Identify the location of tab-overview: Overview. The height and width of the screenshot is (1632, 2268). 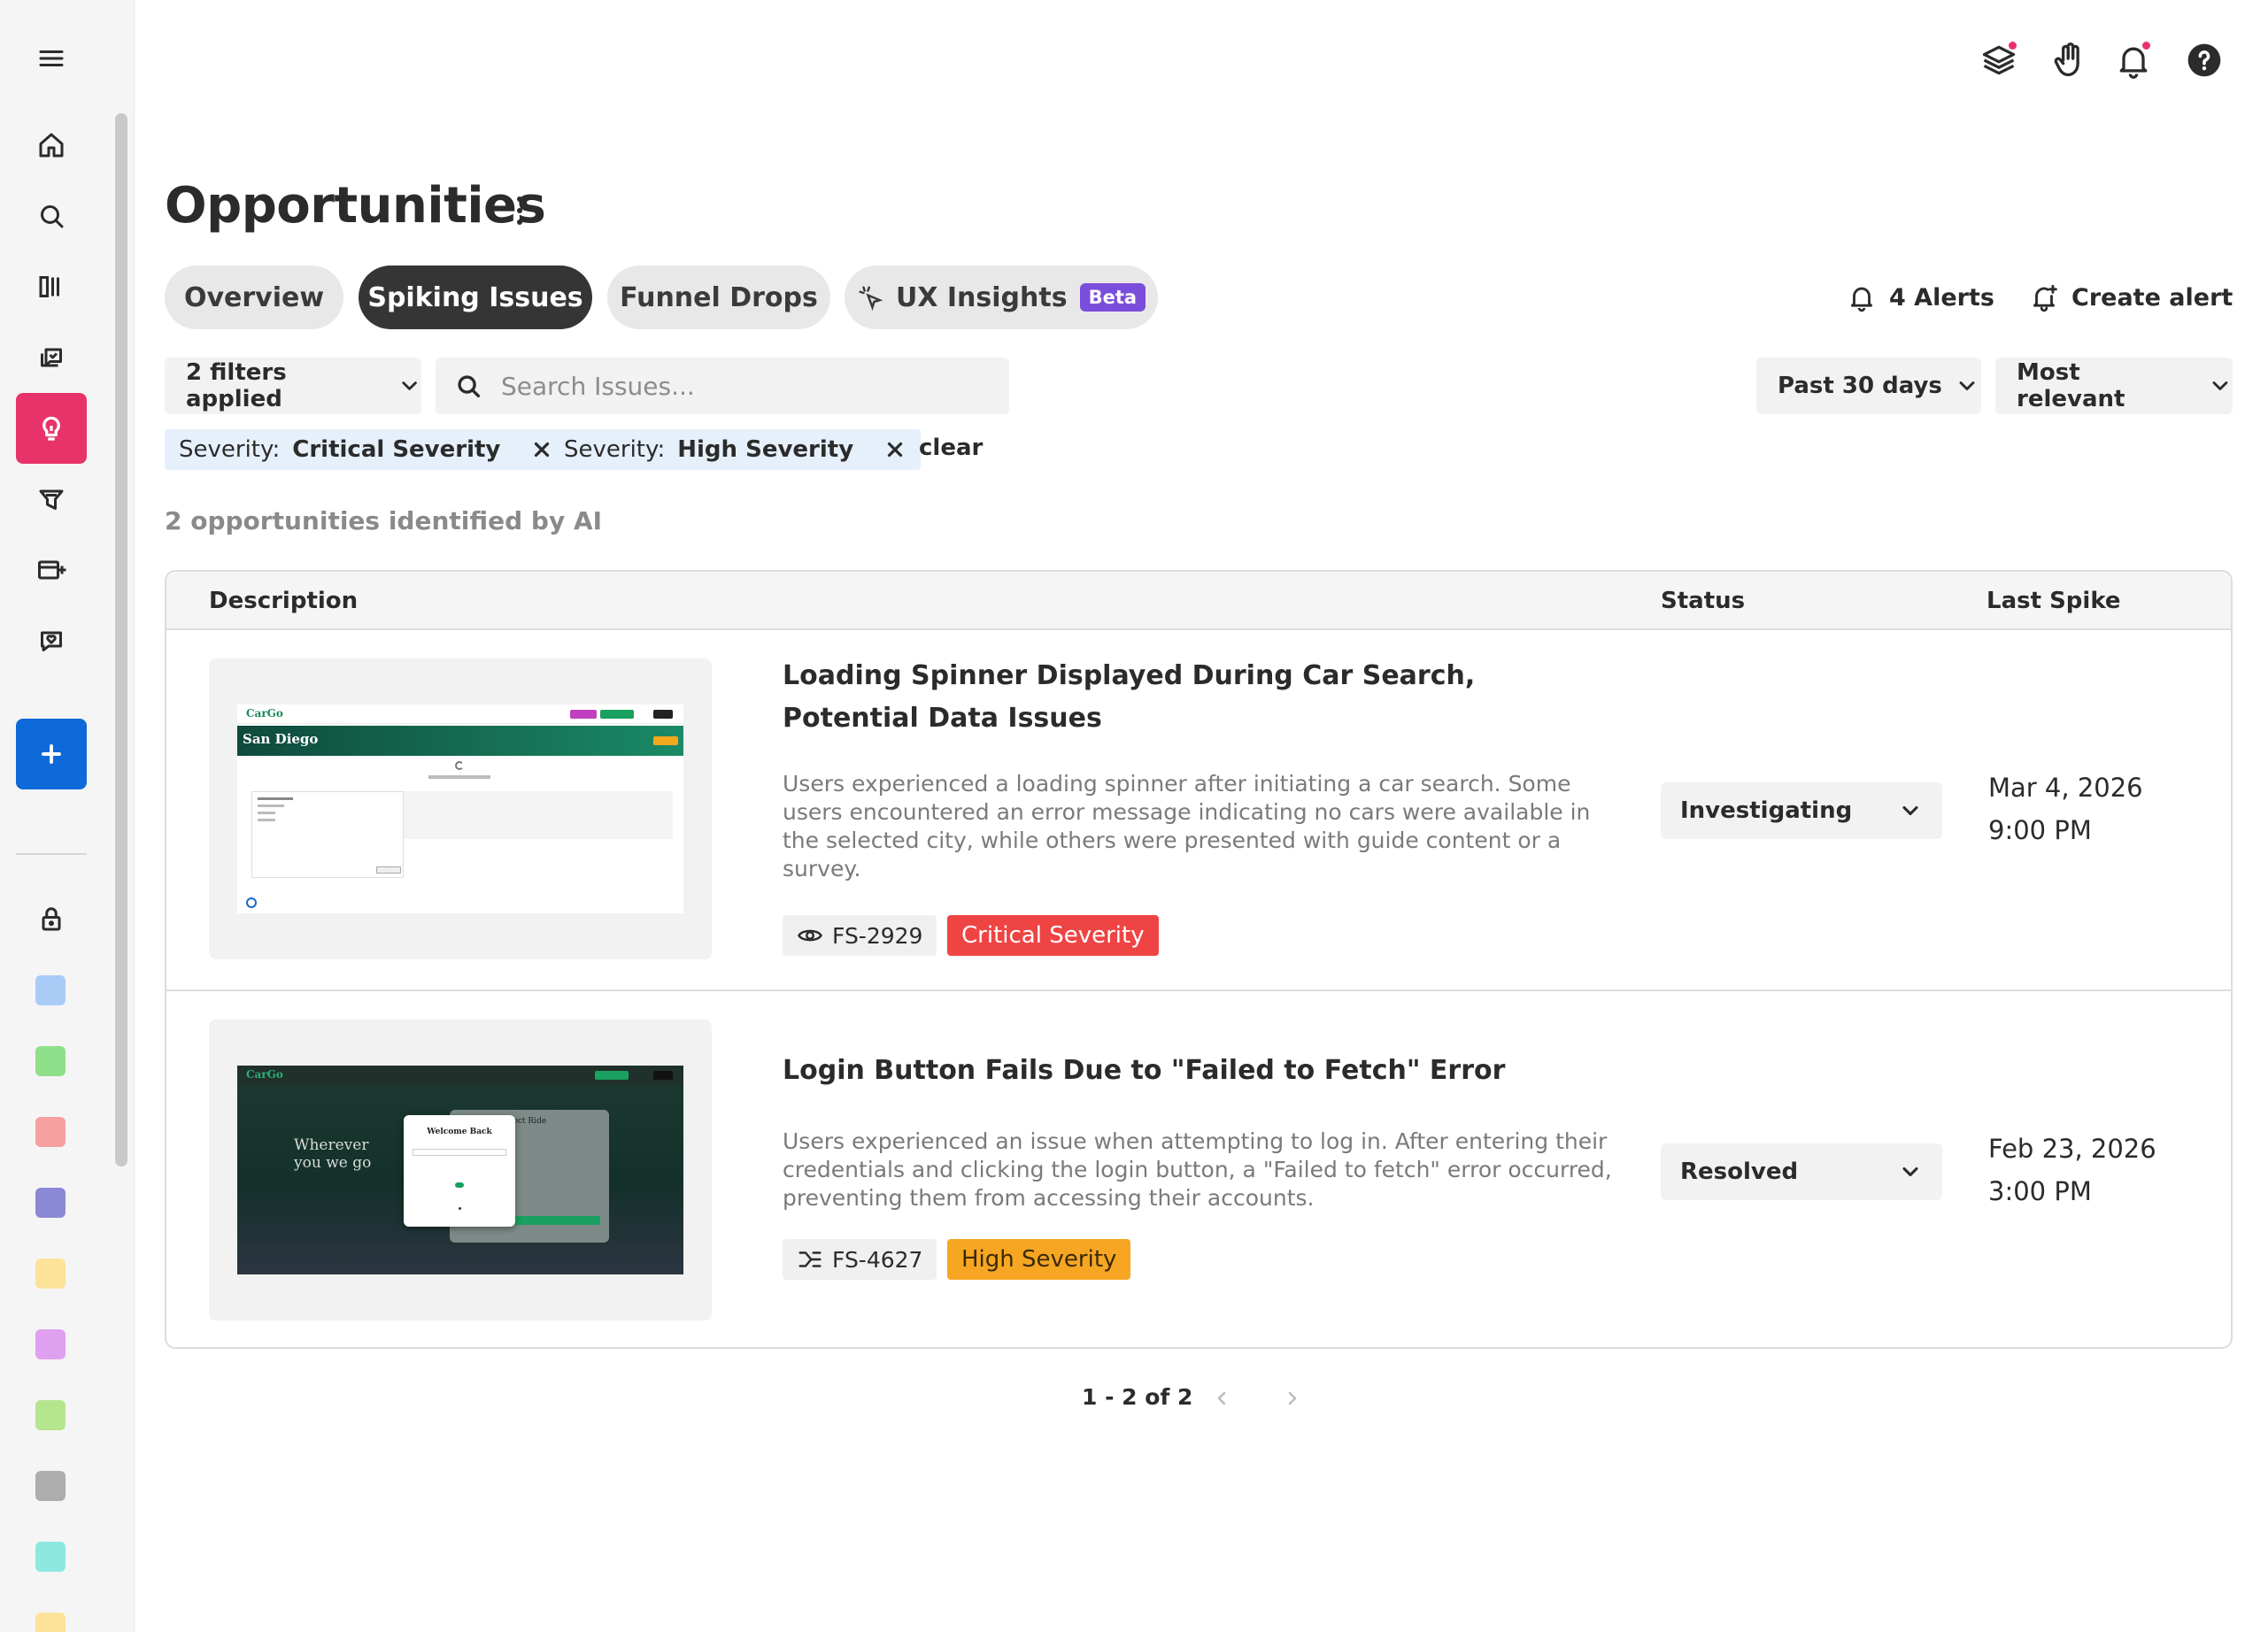
(254, 297).